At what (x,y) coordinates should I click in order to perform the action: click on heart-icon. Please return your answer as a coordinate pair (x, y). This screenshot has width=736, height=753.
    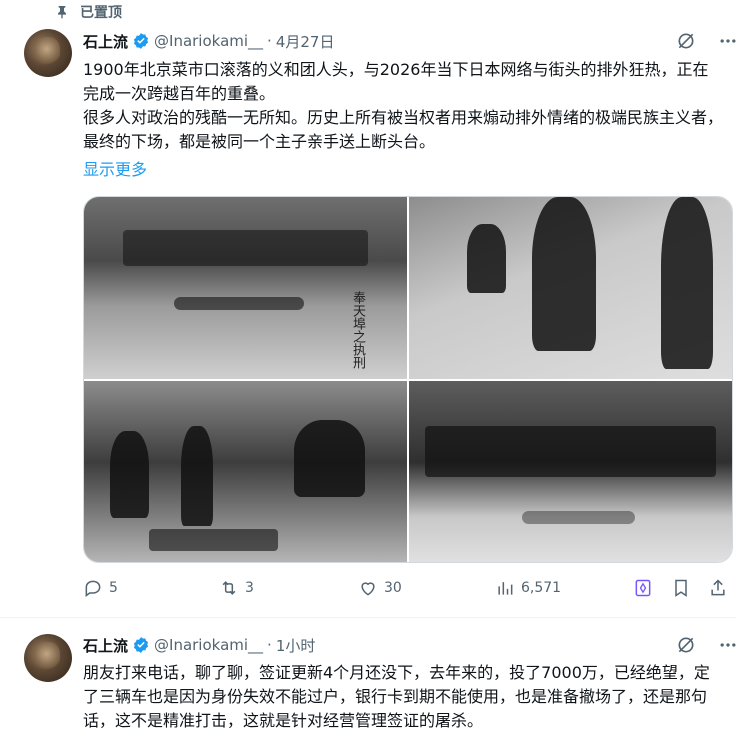
    Looking at the image, I should click on (368, 589).